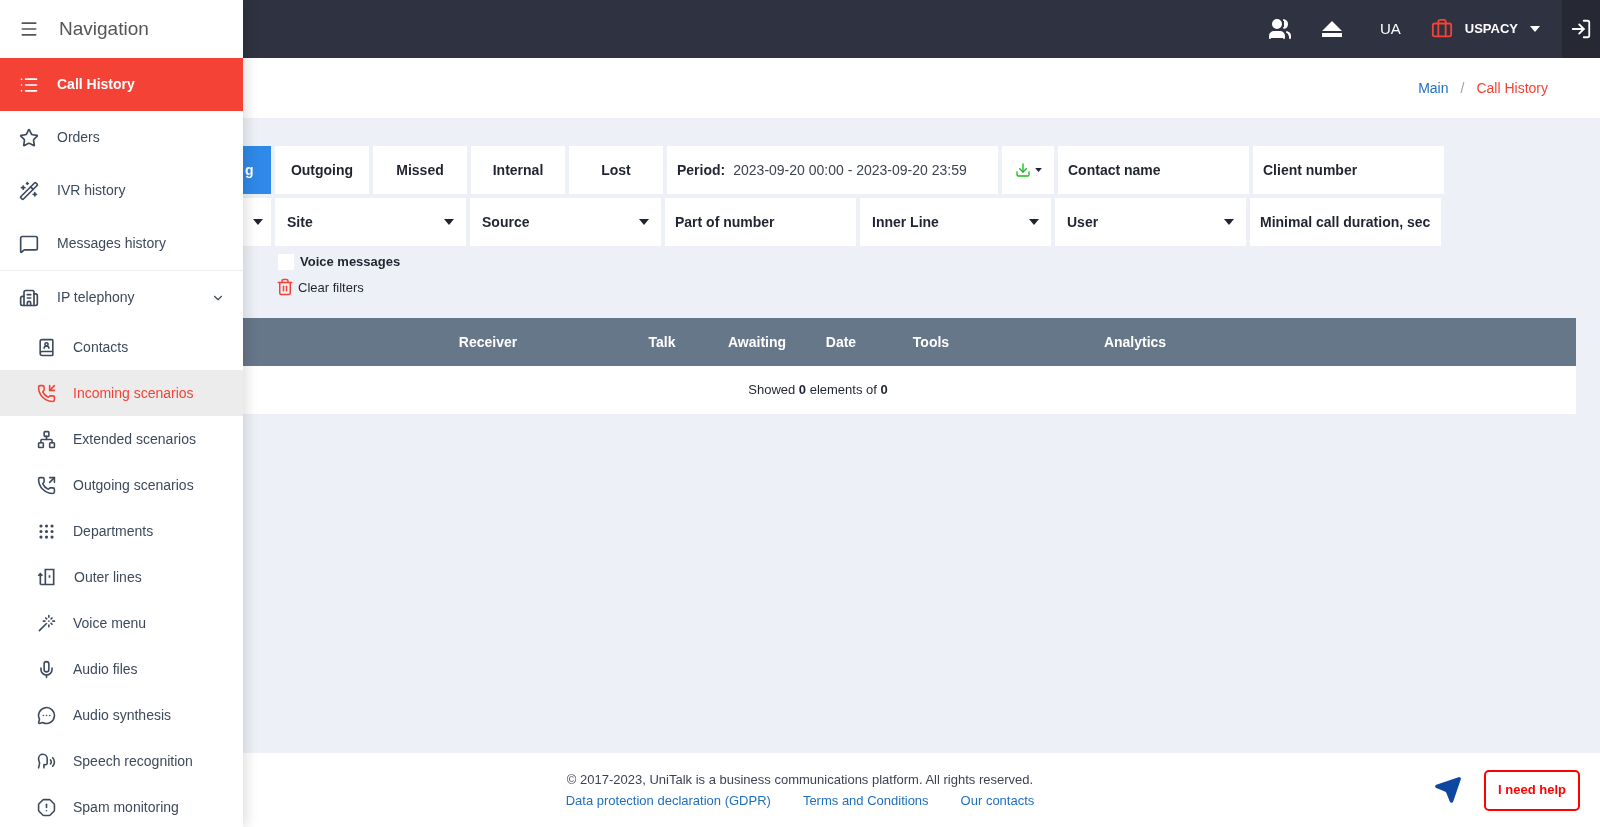 This screenshot has height=827, width=1600. Describe the element at coordinates (488, 342) in the screenshot. I see `column-header: Receiver` at that location.